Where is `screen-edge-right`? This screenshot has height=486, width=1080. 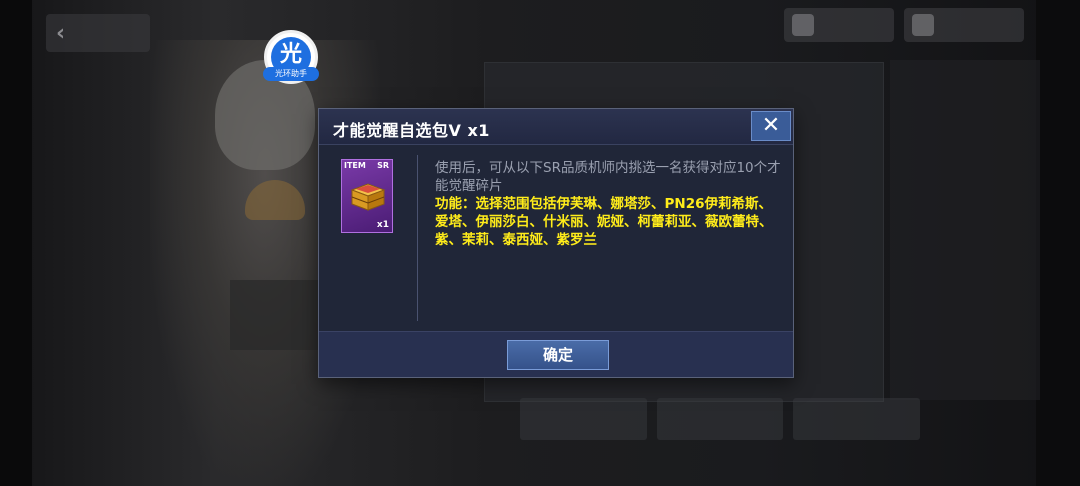 screen-edge-right is located at coordinates (1058, 243).